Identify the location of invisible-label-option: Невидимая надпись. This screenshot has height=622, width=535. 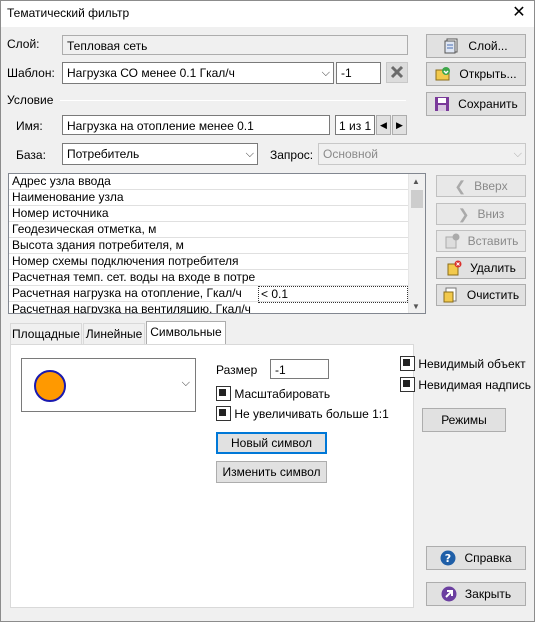
(465, 385).